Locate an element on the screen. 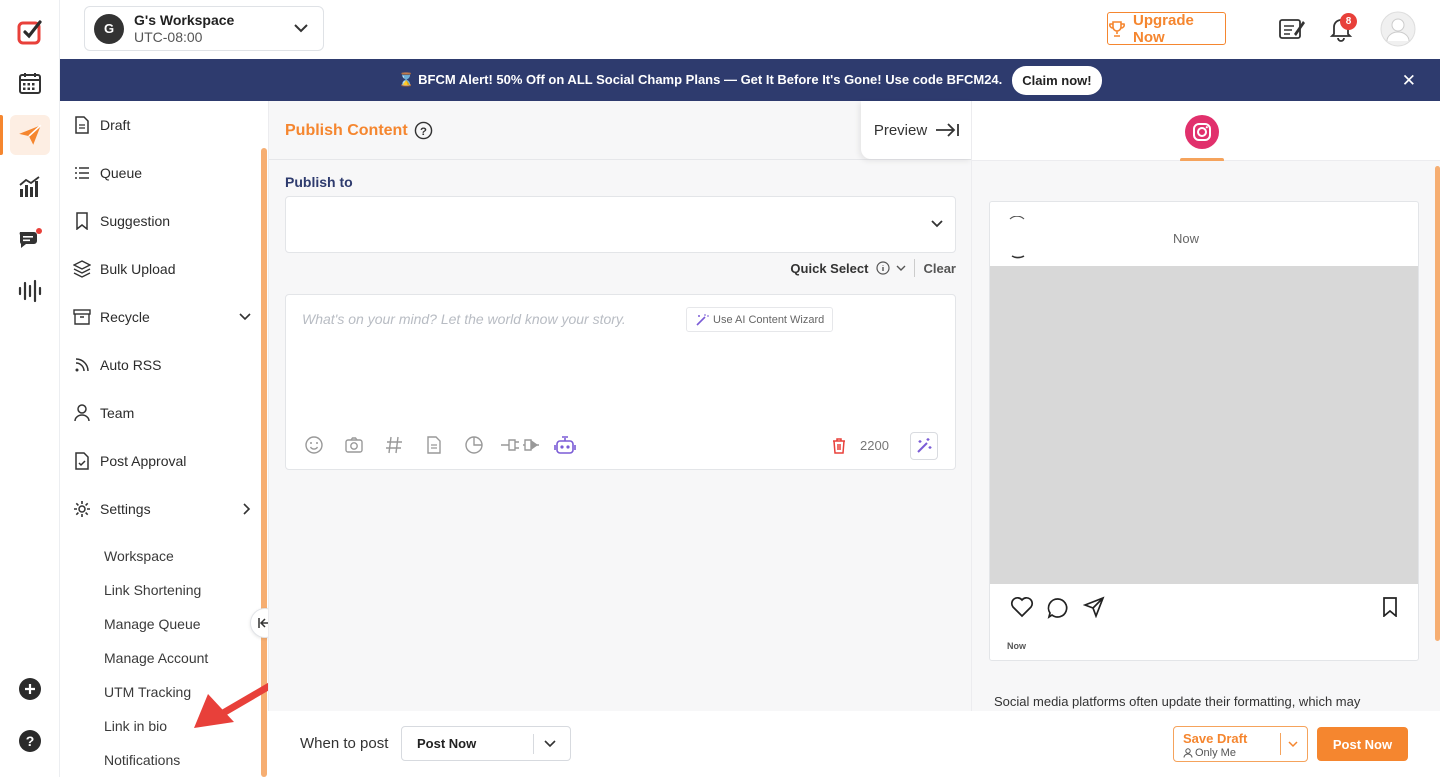  share-icon is located at coordinates (1094, 607).